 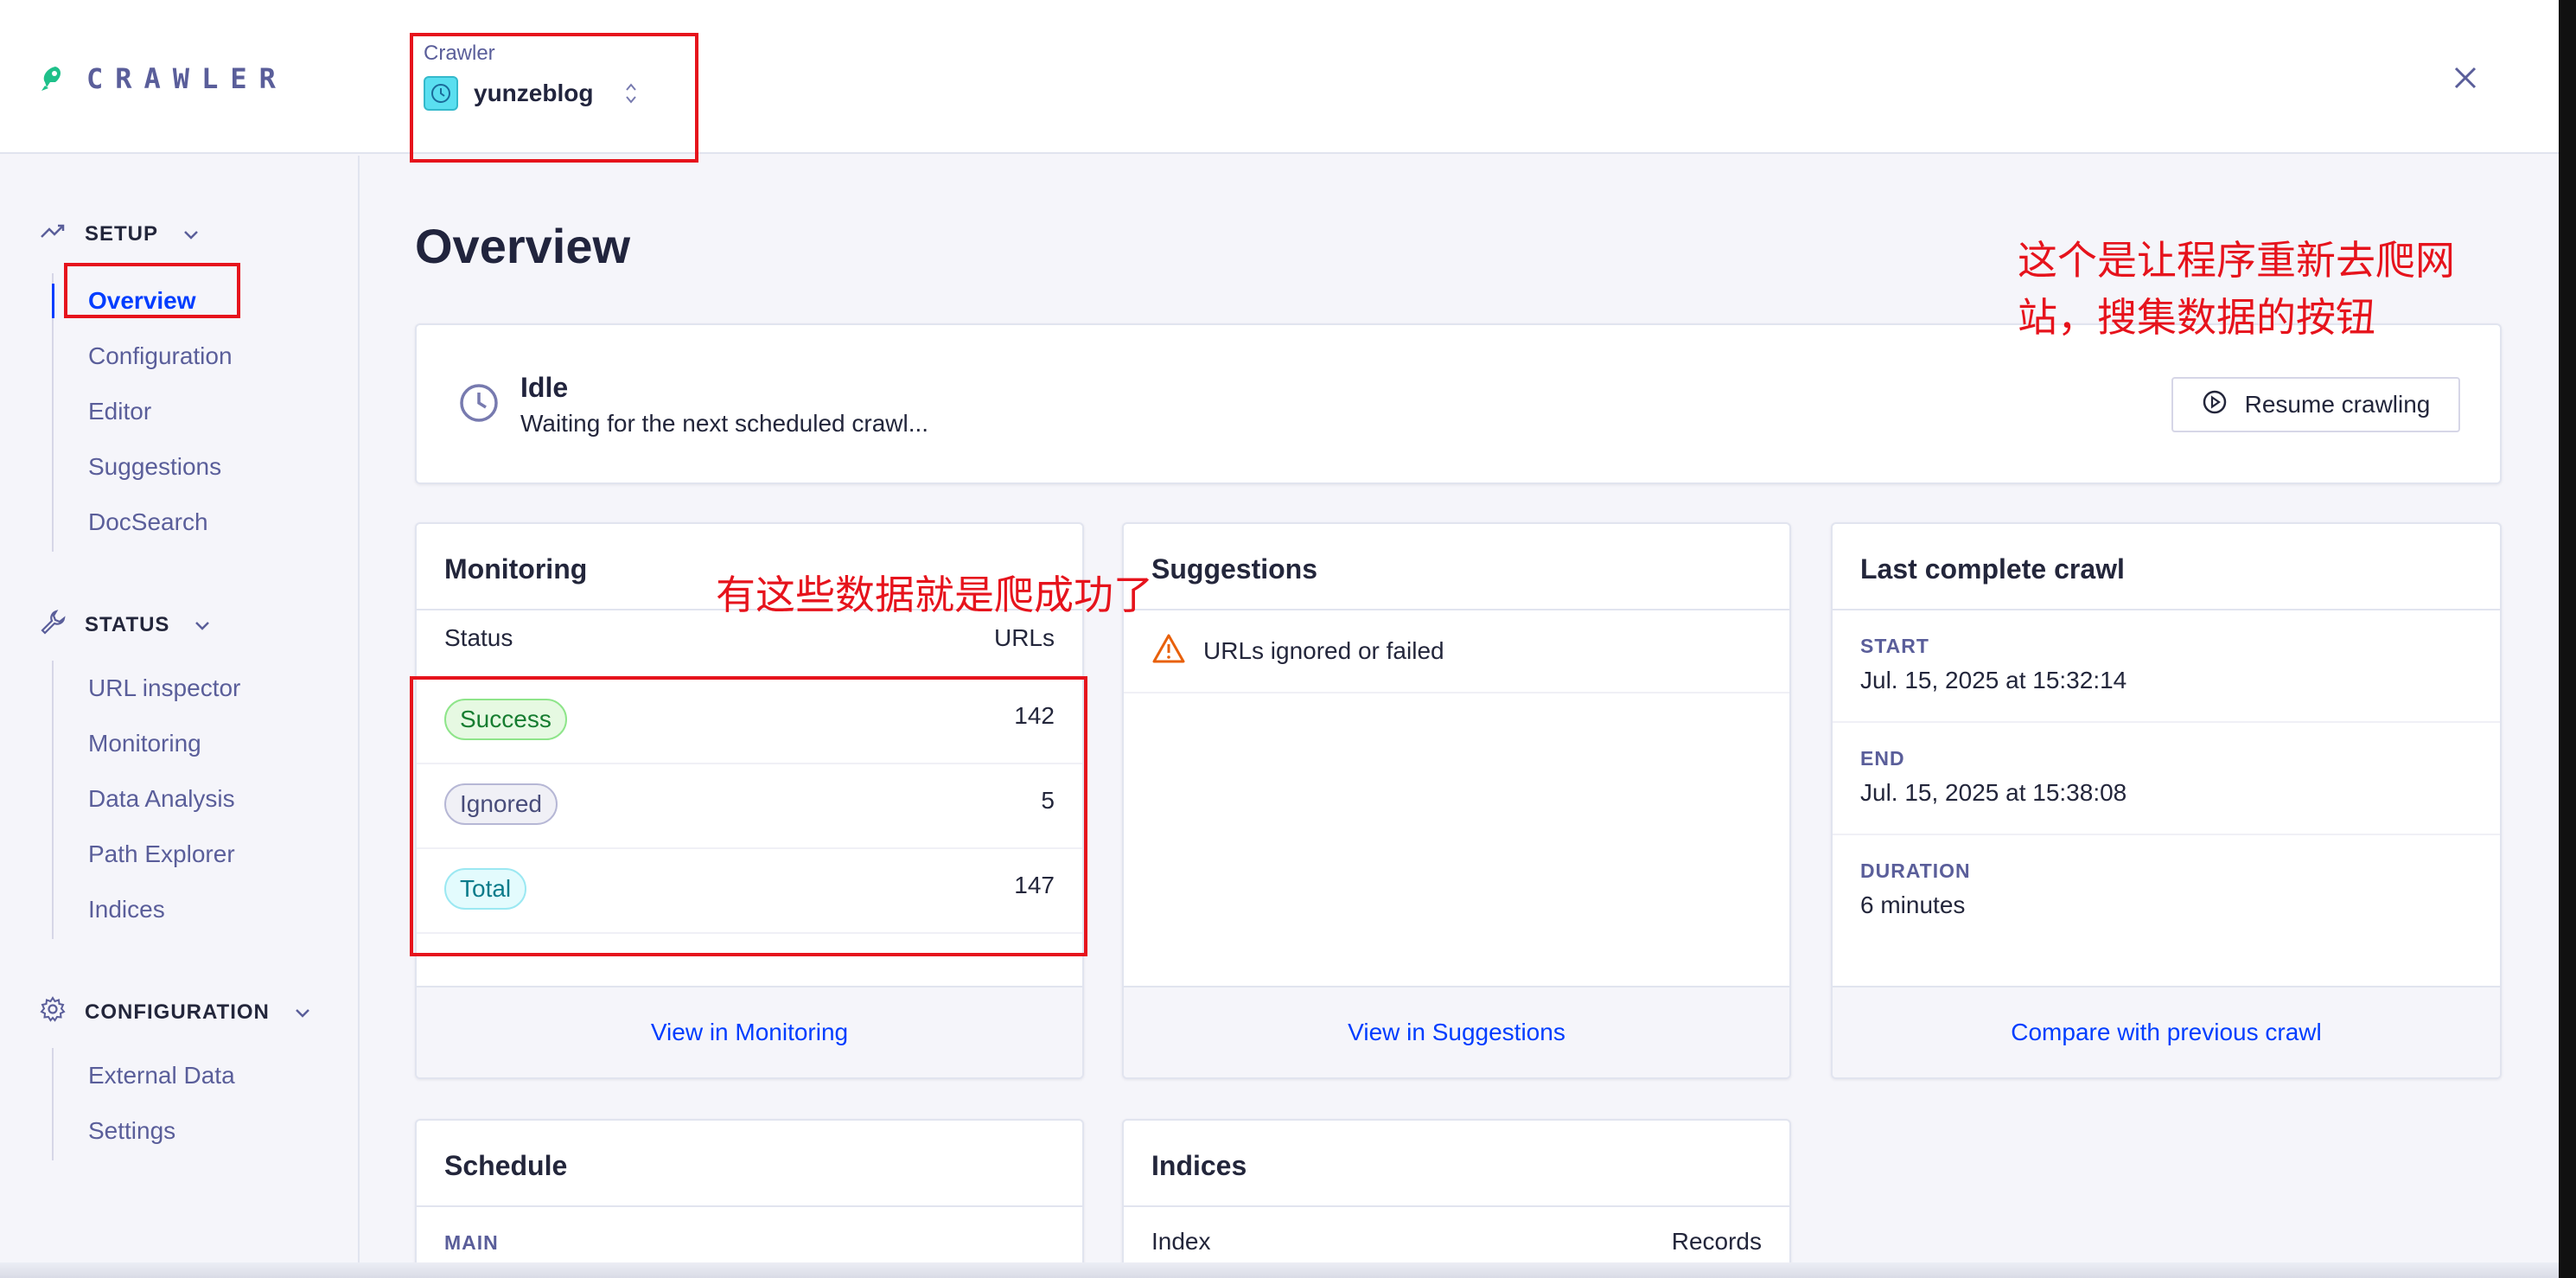 What do you see at coordinates (1456, 1198) in the screenshot?
I see `indices-card: Indices Index Records` at bounding box center [1456, 1198].